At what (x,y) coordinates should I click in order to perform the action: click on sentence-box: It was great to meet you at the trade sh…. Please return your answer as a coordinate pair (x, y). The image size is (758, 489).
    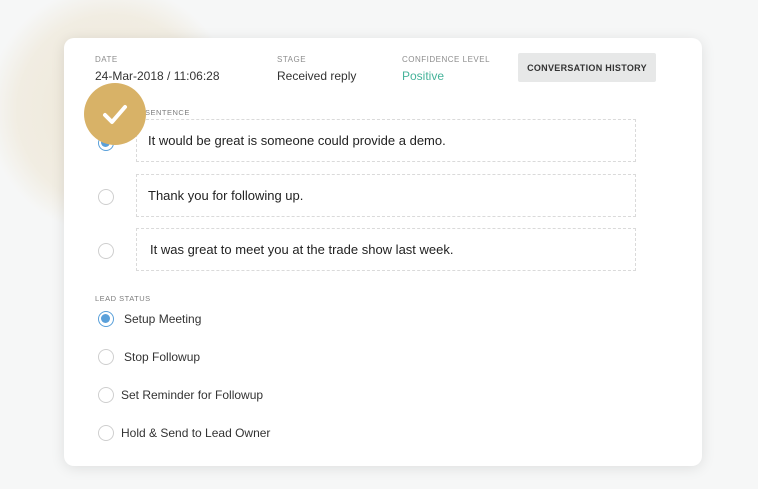
    Looking at the image, I should click on (386, 249).